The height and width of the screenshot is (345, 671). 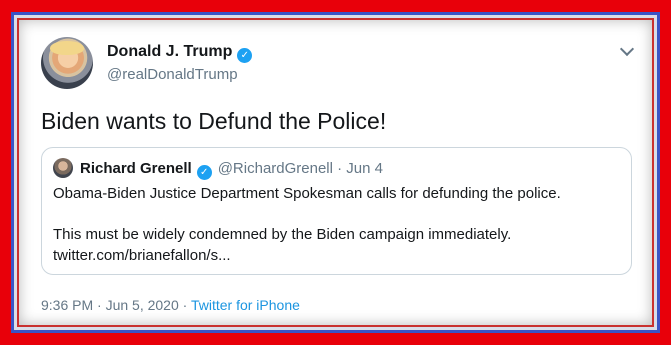 I want to click on author-name-text: Donald J. Trump, so click(x=170, y=51).